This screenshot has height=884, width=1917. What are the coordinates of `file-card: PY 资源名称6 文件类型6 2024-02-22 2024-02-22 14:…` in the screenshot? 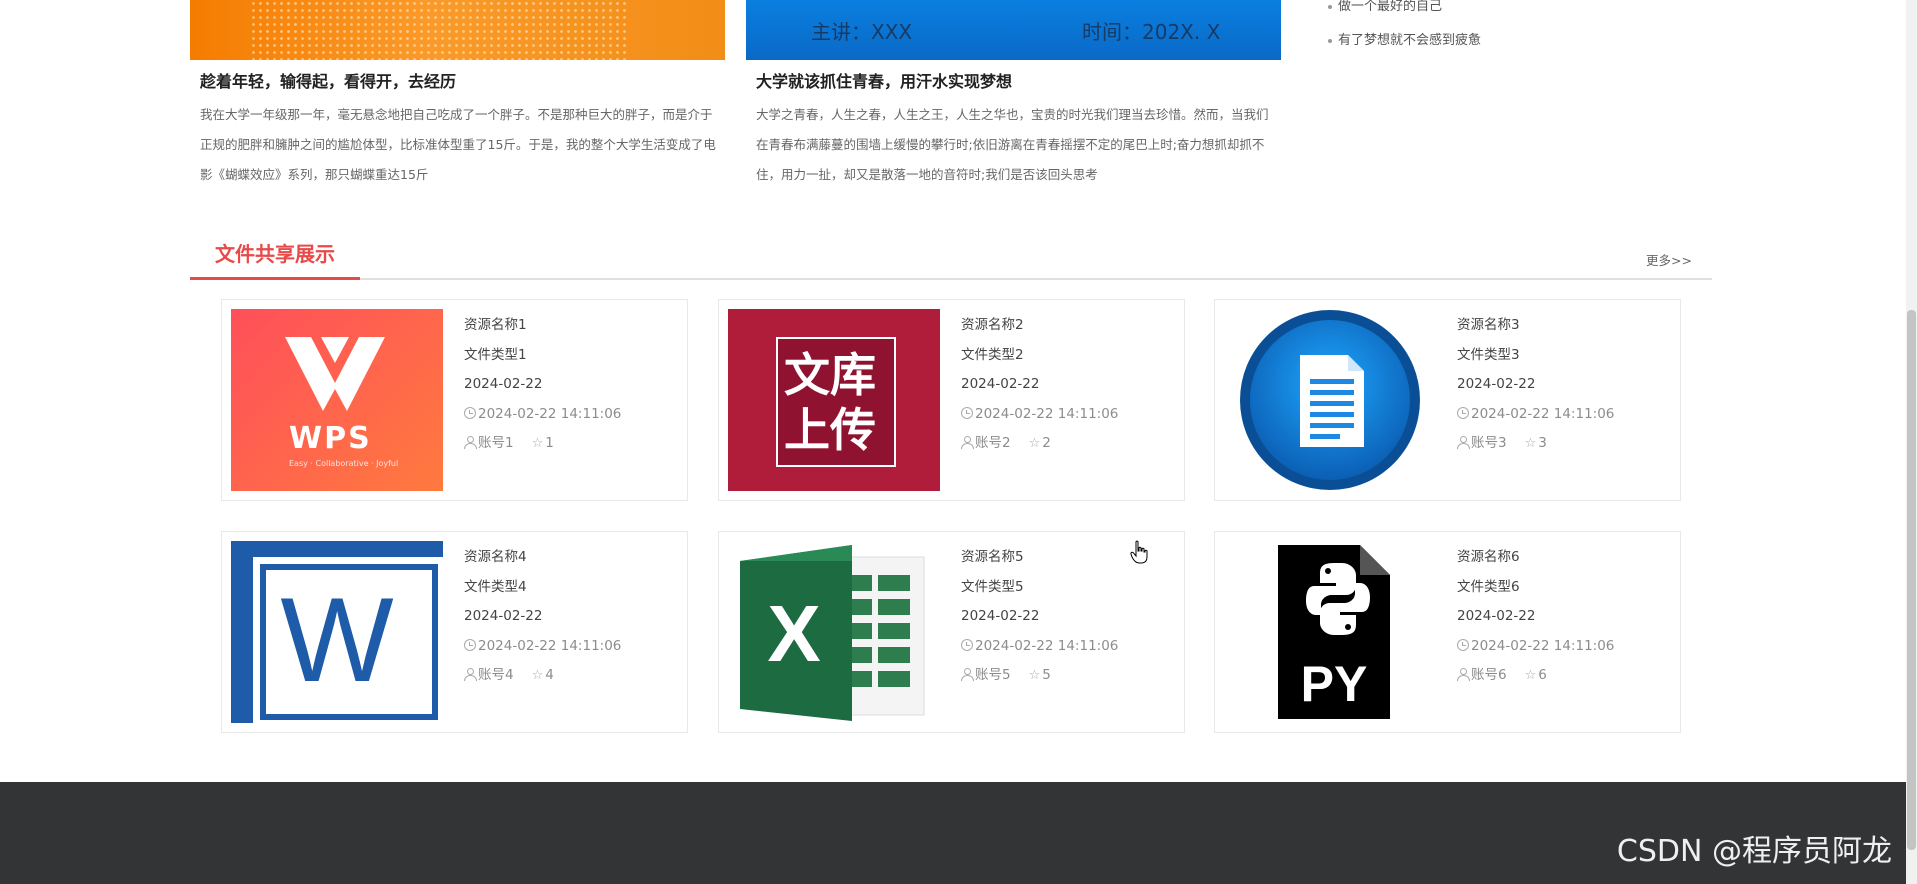 It's located at (1447, 632).